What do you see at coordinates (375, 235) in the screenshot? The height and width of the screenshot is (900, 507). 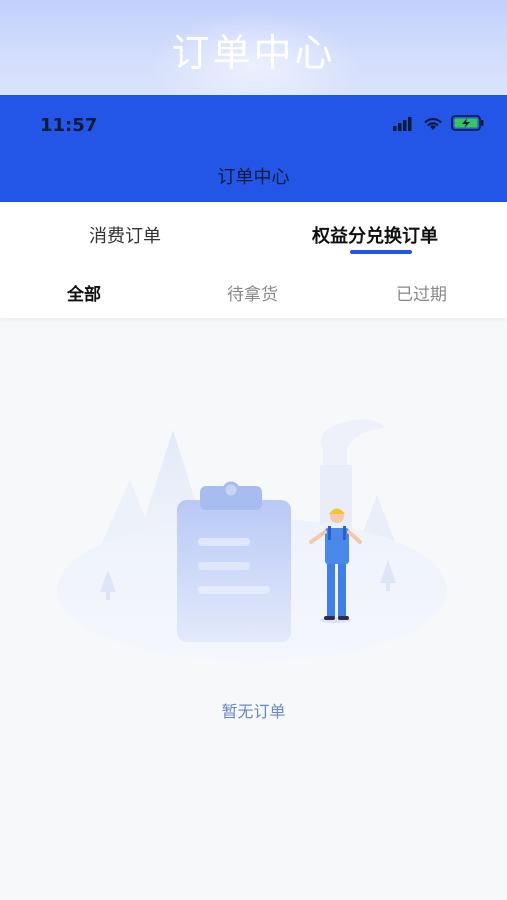 I see `tab-points-exchange-orders: 权益分兑换订单` at bounding box center [375, 235].